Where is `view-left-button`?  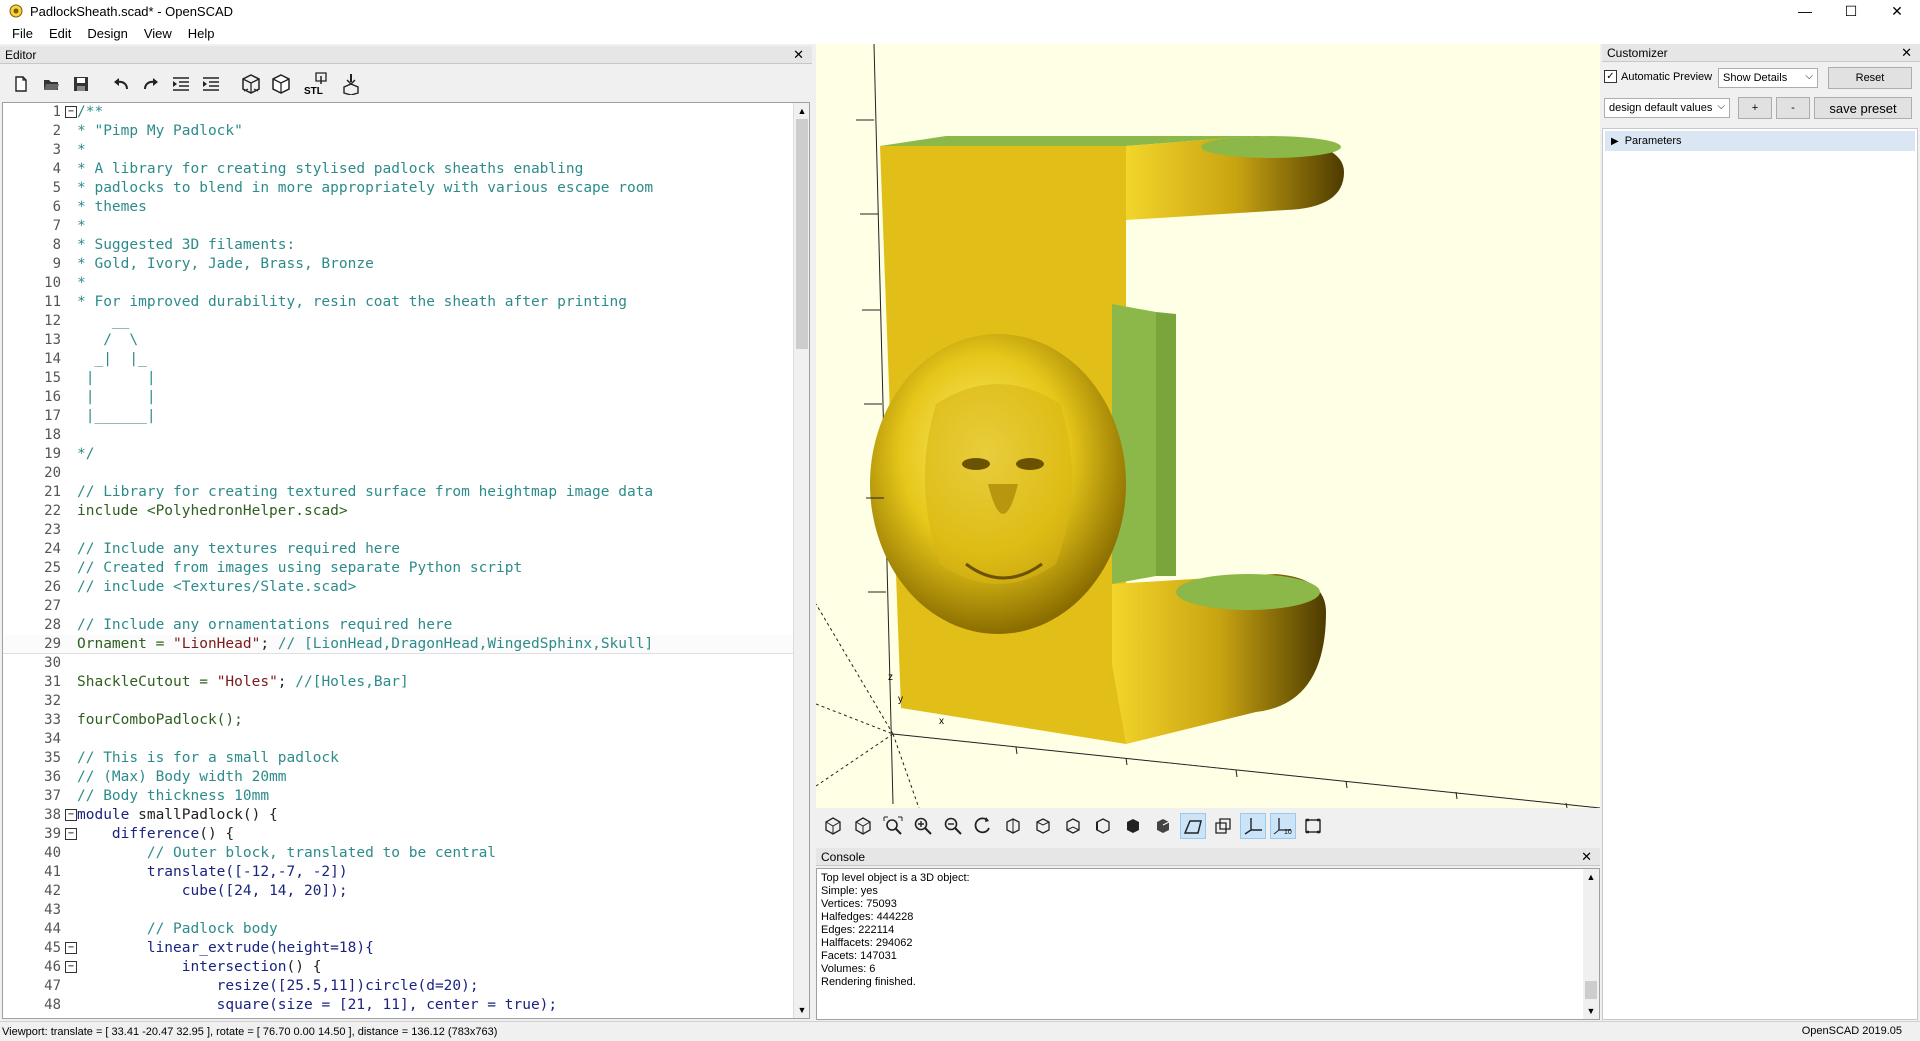 view-left-button is located at coordinates (1103, 826).